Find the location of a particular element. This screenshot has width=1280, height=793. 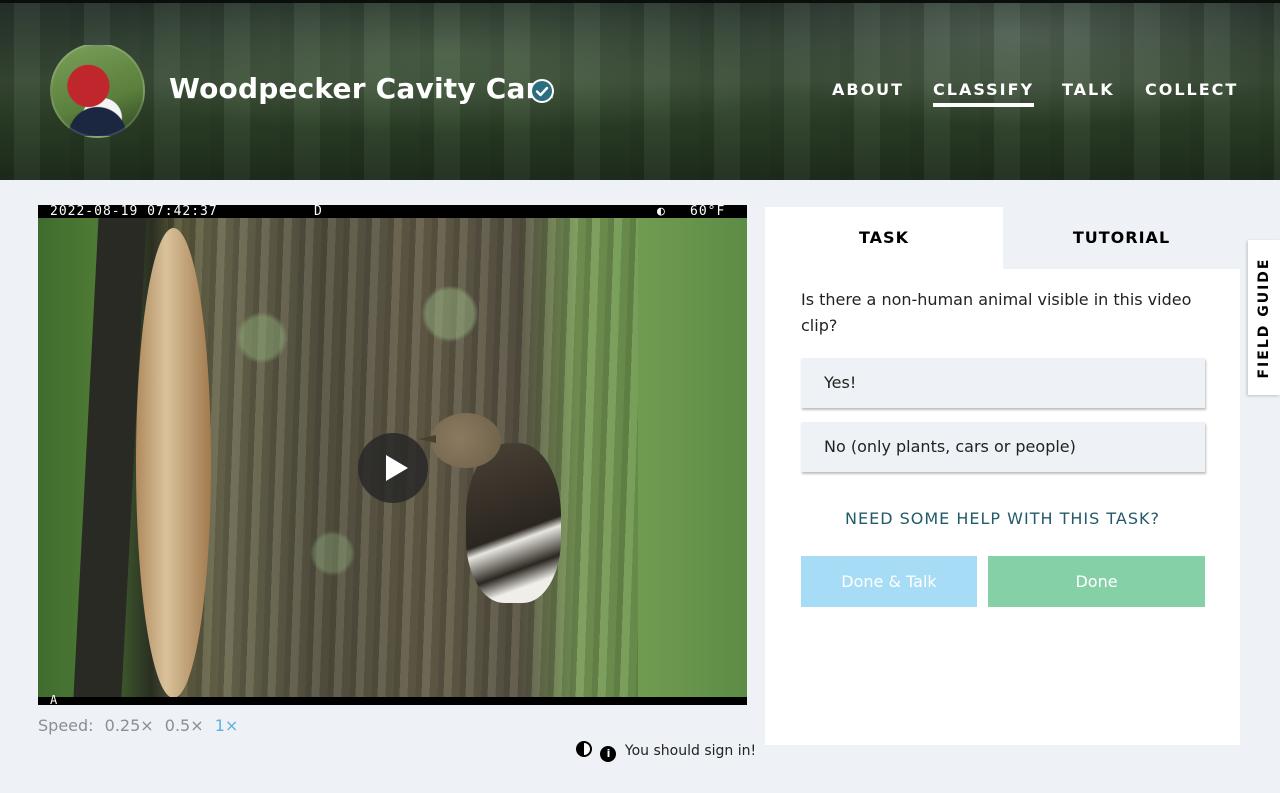

field-guide-tab: FIELD GUIDE is located at coordinates (1264, 317).